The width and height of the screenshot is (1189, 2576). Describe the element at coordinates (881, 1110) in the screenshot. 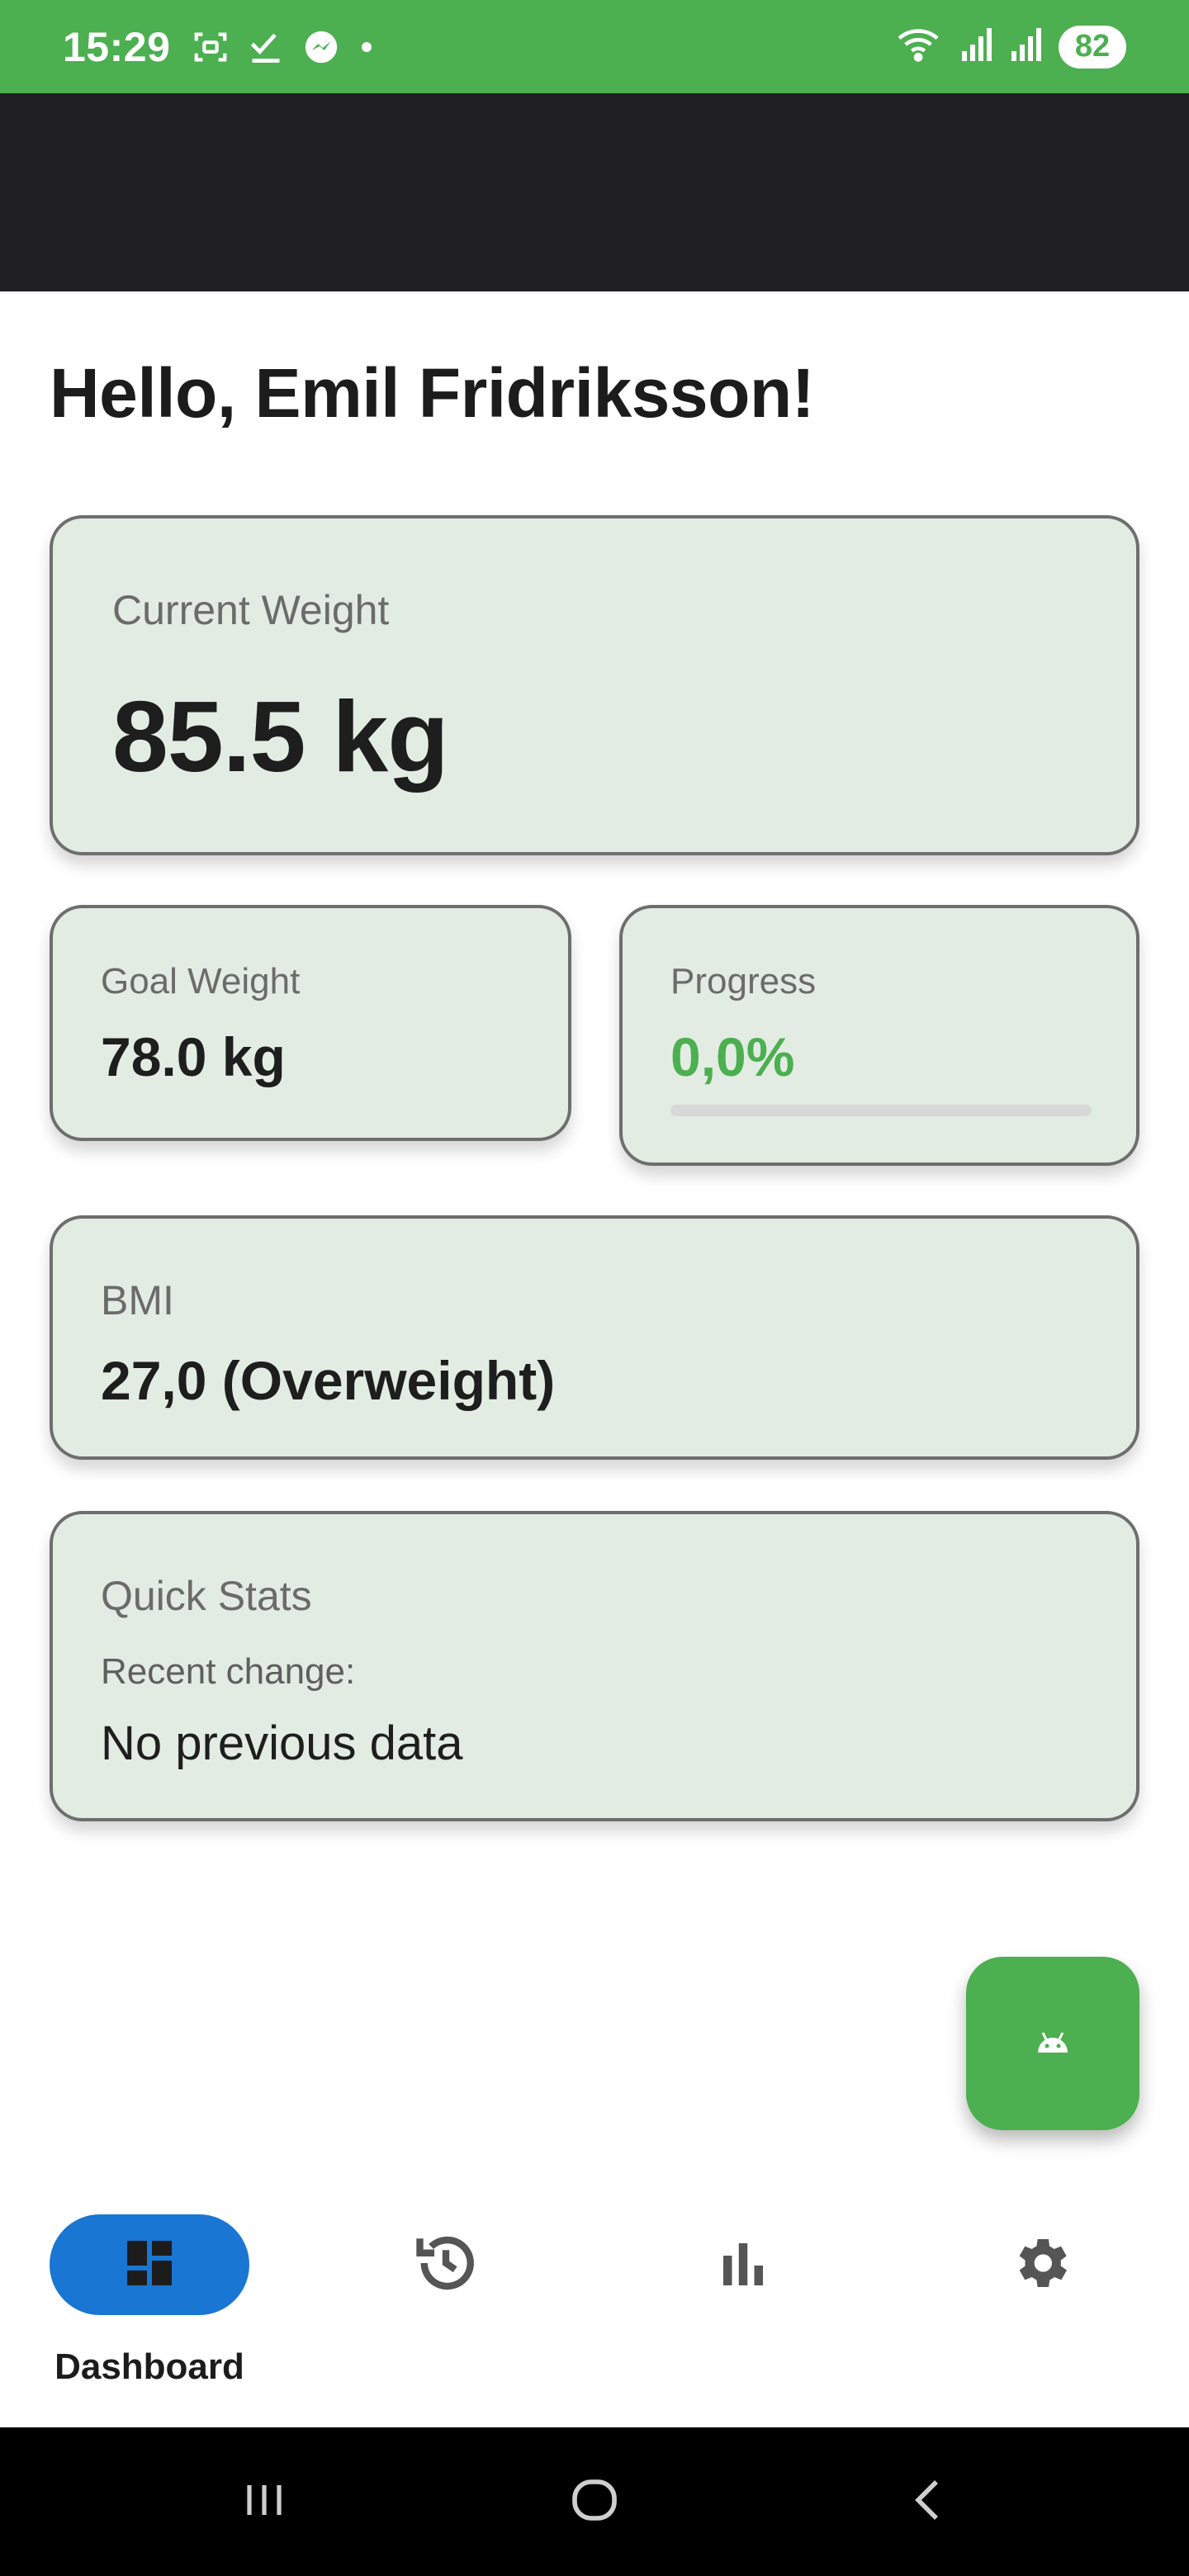

I see `progress-bar` at that location.